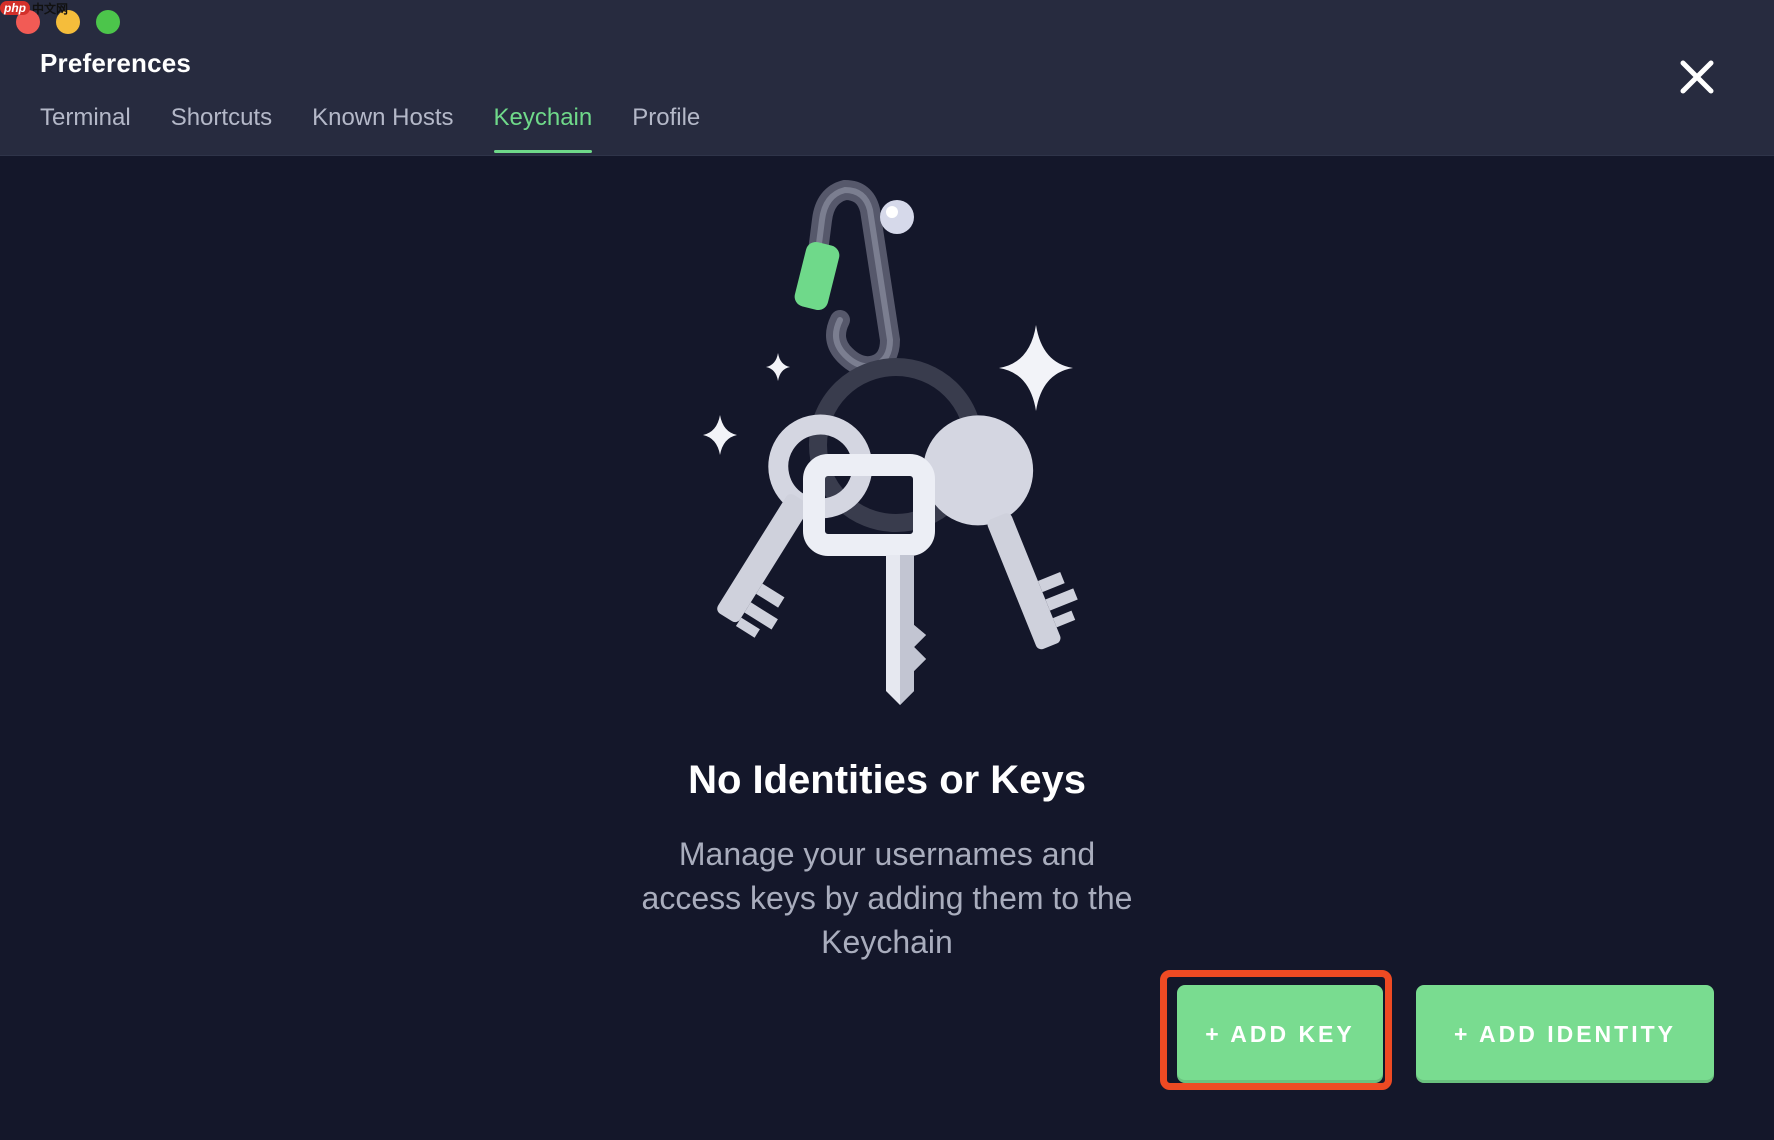 The image size is (1774, 1140). What do you see at coordinates (50, 8) in the screenshot?
I see `watermark-site: 中文网` at bounding box center [50, 8].